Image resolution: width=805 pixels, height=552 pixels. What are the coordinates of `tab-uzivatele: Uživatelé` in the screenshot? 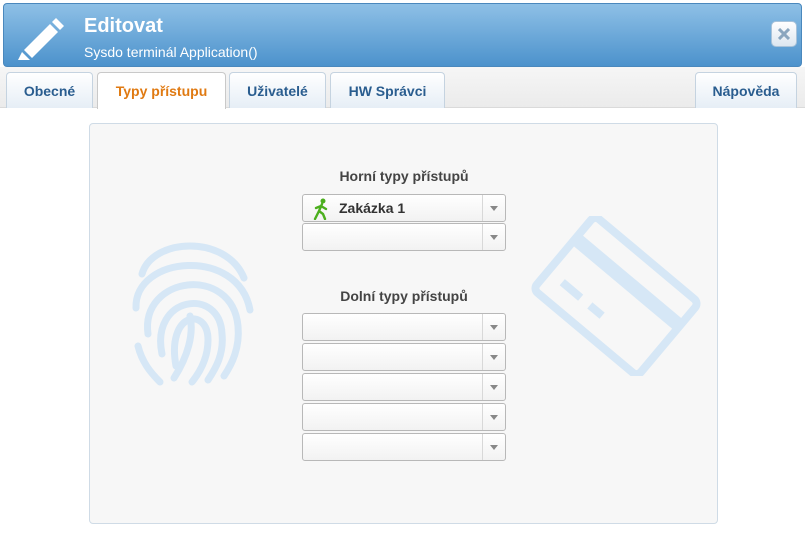 It's located at (277, 90).